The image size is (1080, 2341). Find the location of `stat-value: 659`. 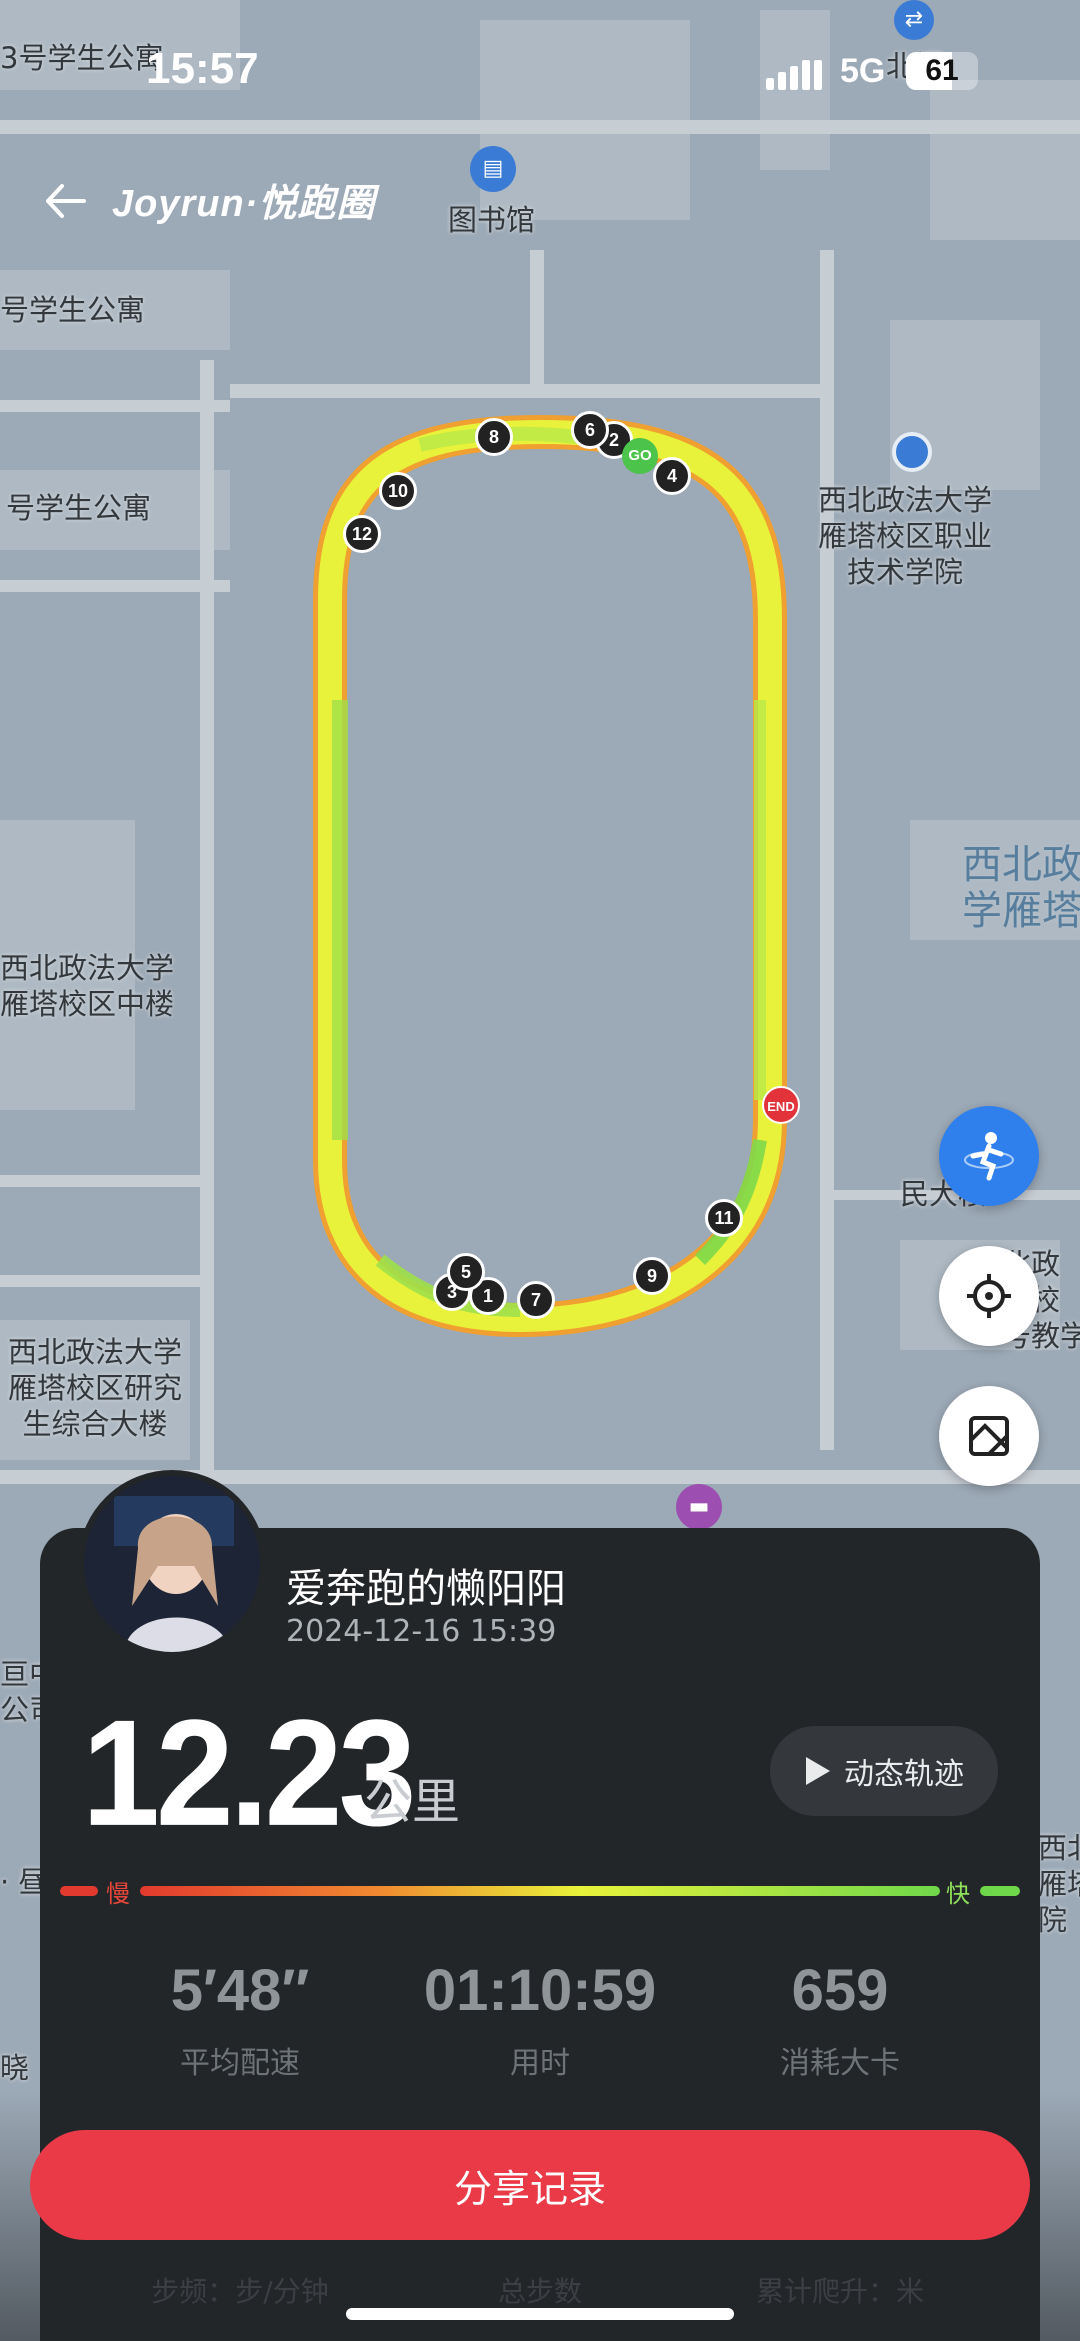

stat-value: 659 is located at coordinates (840, 1990).